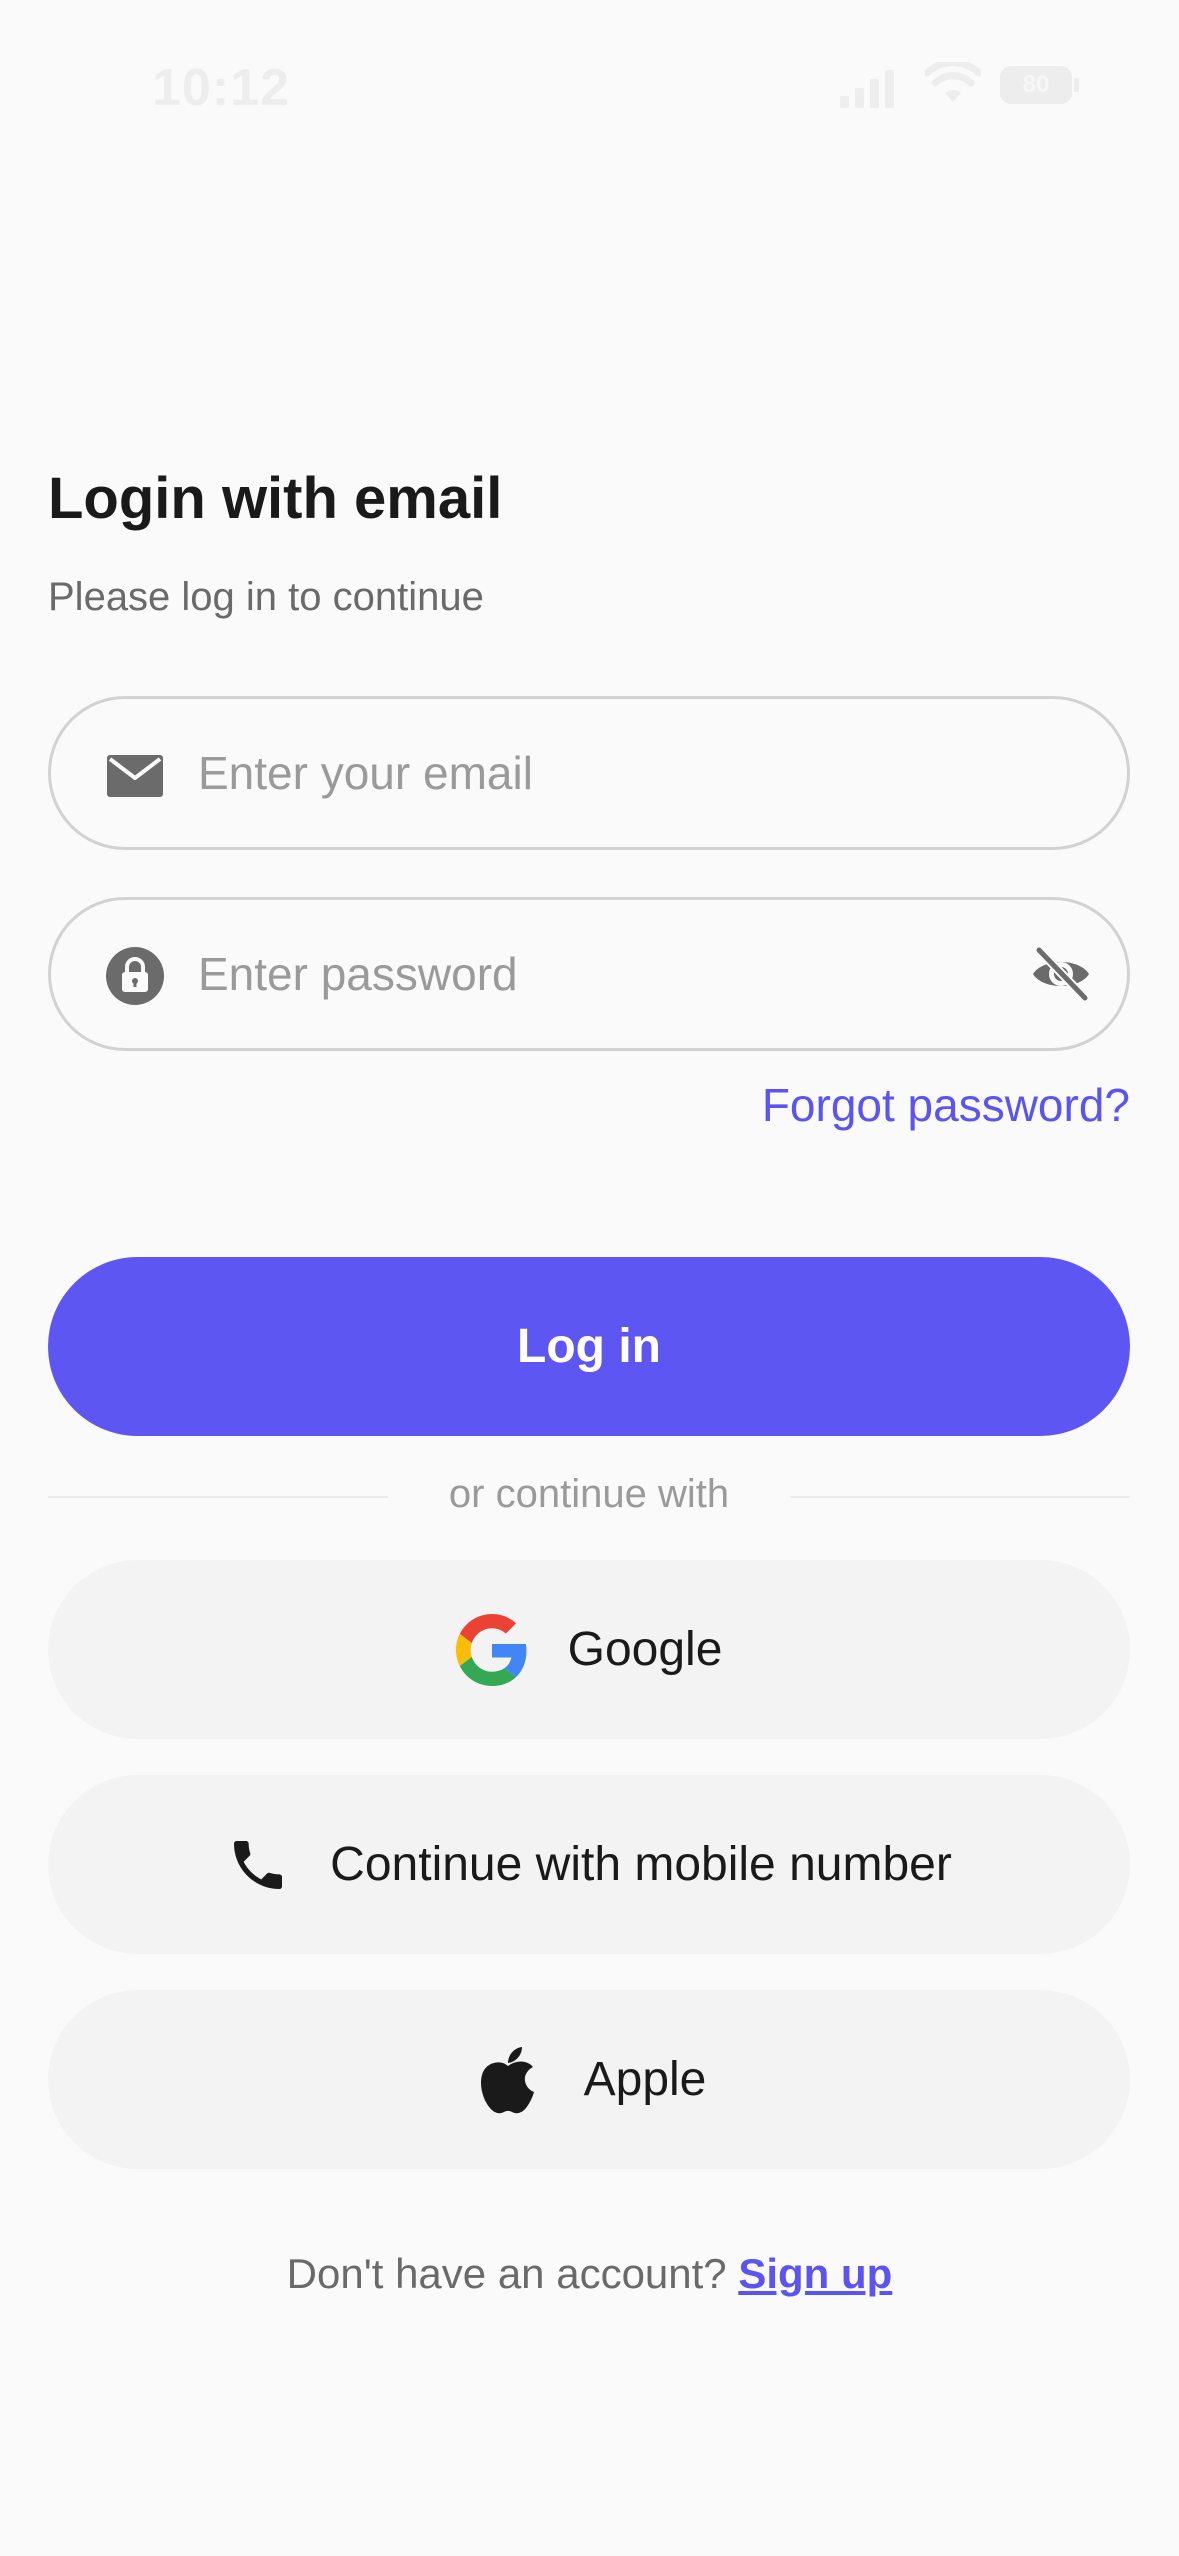  What do you see at coordinates (870, 85) in the screenshot?
I see `cellular-signal-icon` at bounding box center [870, 85].